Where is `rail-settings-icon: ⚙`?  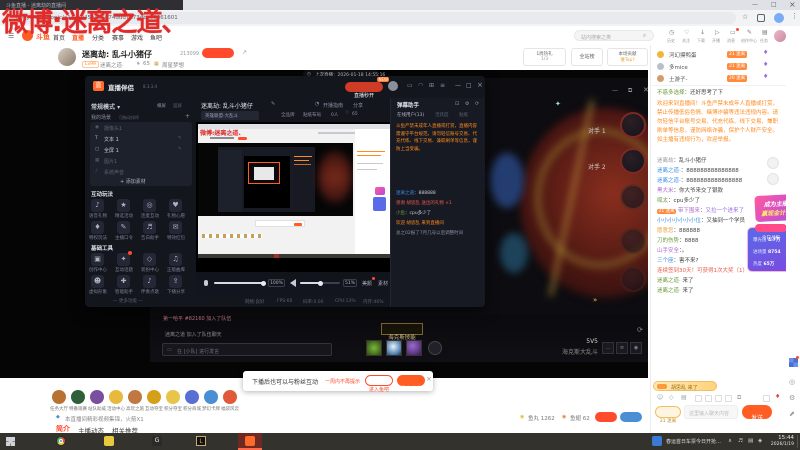
rail-settings-icon: ⚙ is located at coordinates (792, 398).